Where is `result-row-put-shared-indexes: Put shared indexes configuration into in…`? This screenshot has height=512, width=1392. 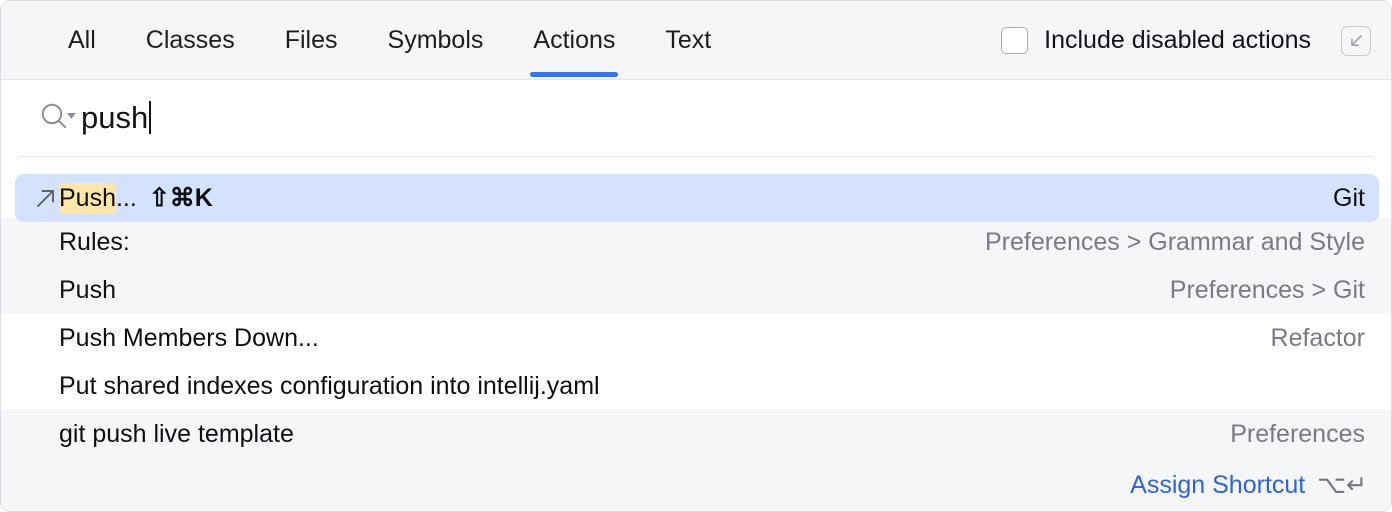
result-row-put-shared-indexes: Put shared indexes configuration into in… is located at coordinates (696, 386).